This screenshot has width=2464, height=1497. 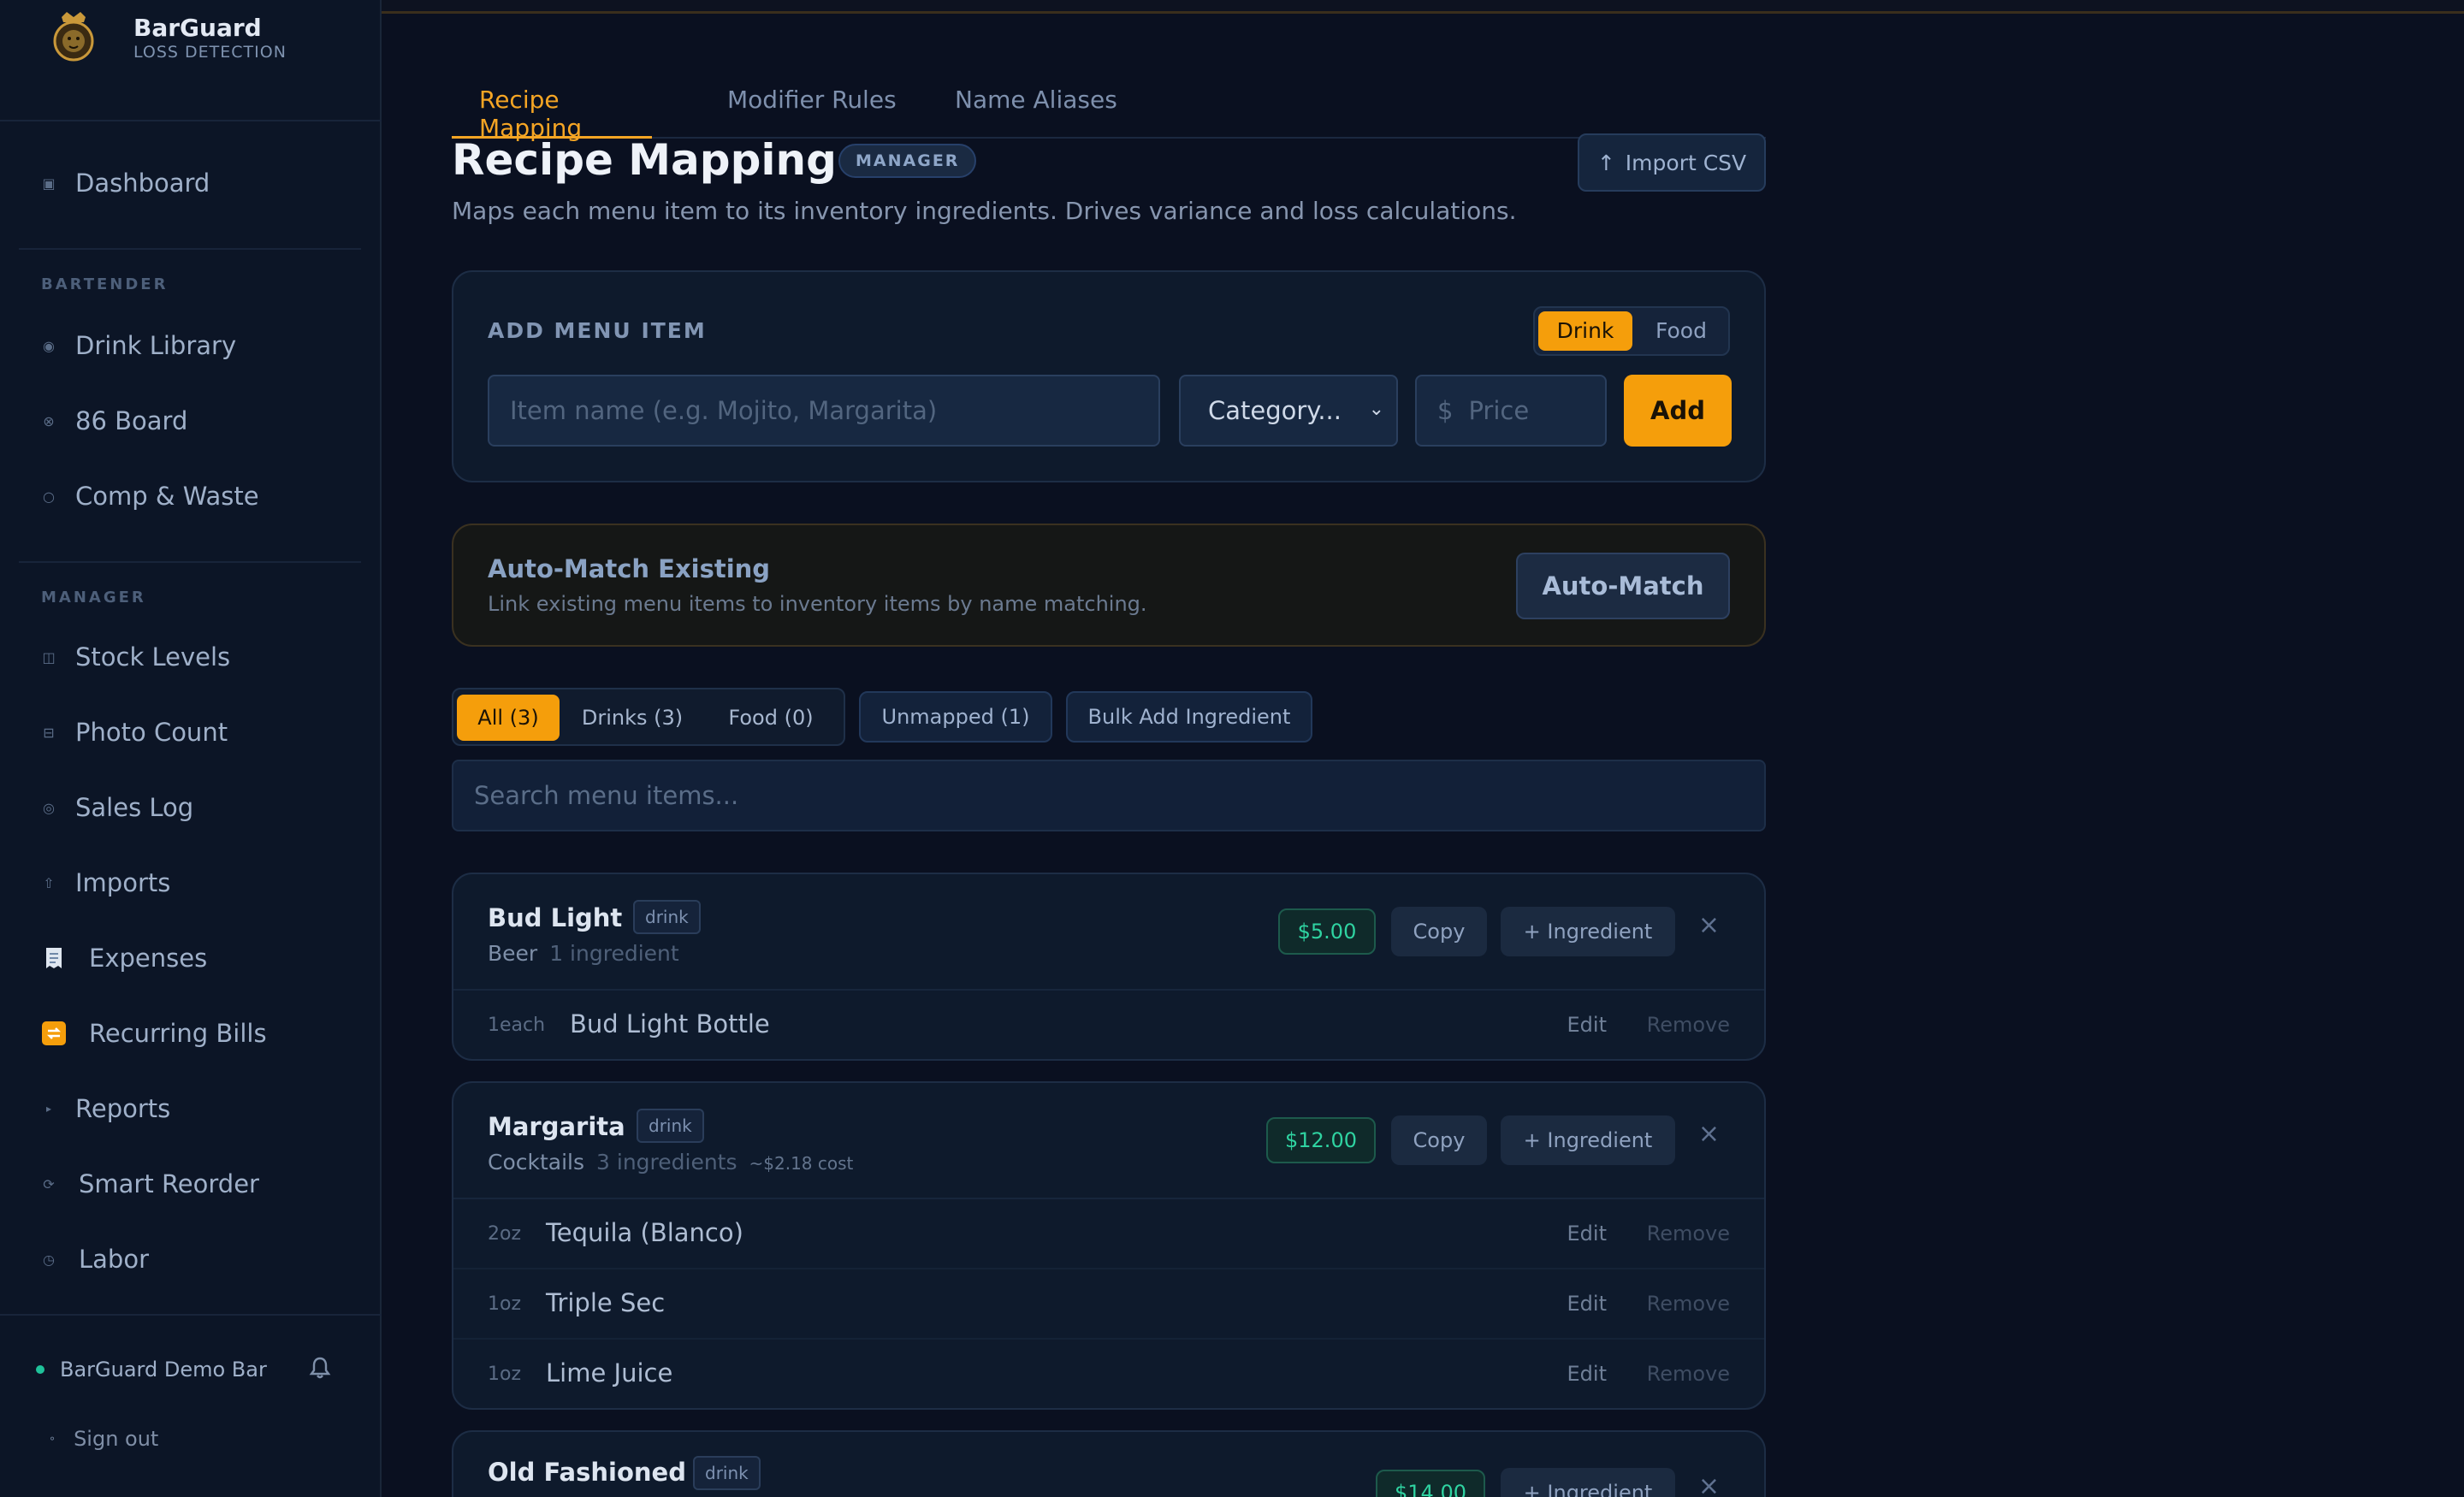 What do you see at coordinates (190, 562) in the screenshot?
I see `divider` at bounding box center [190, 562].